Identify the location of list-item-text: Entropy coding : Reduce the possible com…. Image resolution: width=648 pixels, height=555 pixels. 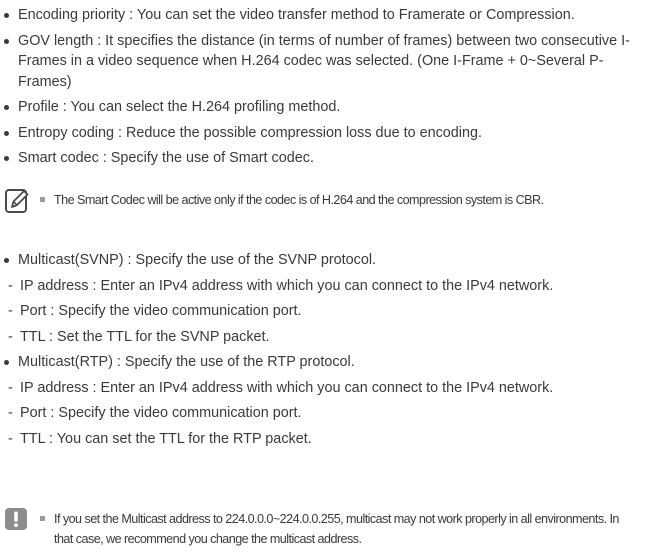
(250, 132).